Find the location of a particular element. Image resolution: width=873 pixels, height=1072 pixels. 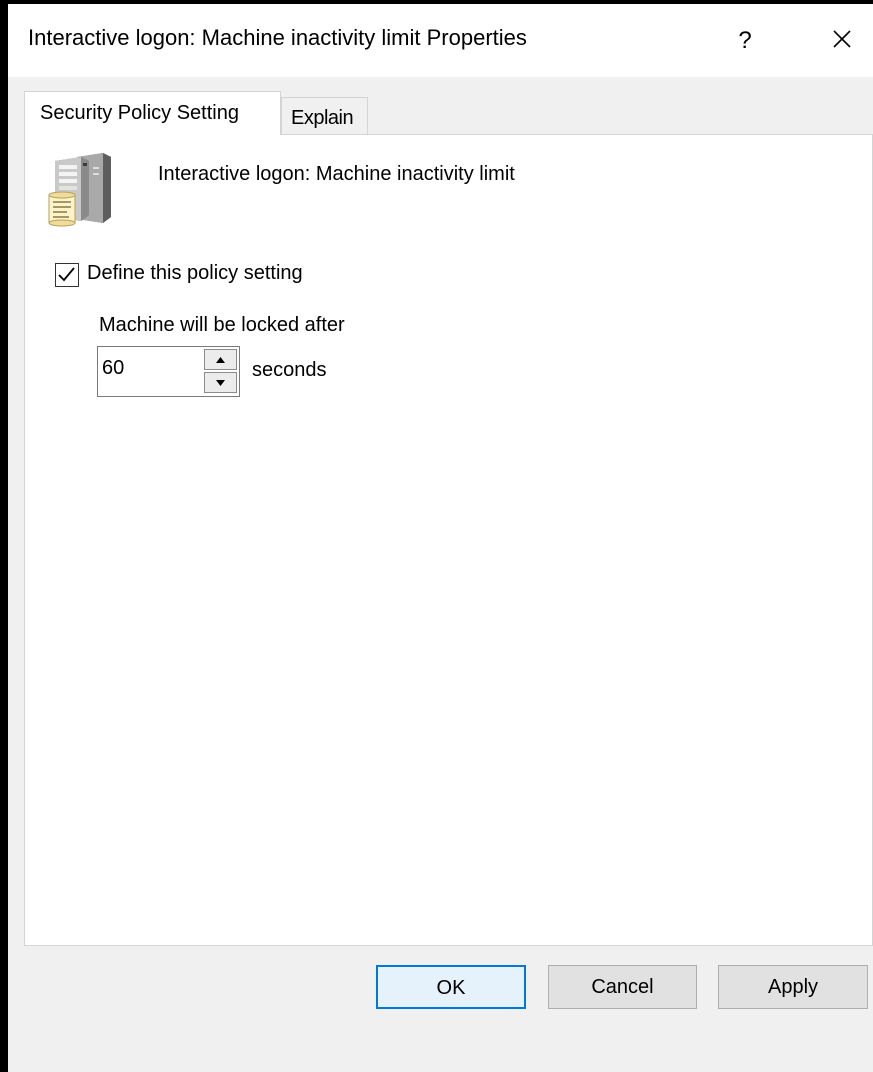

arrow-down-icon is located at coordinates (220, 383).